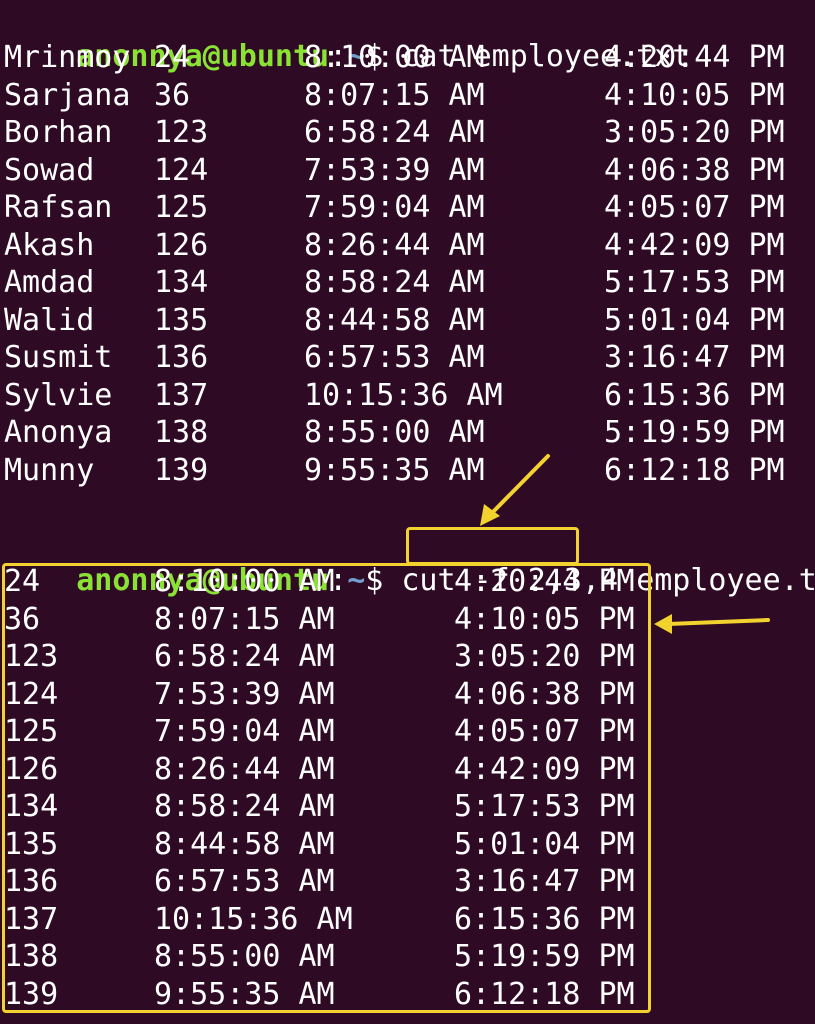  What do you see at coordinates (515, 490) in the screenshot?
I see `arrow-icon-option` at bounding box center [515, 490].